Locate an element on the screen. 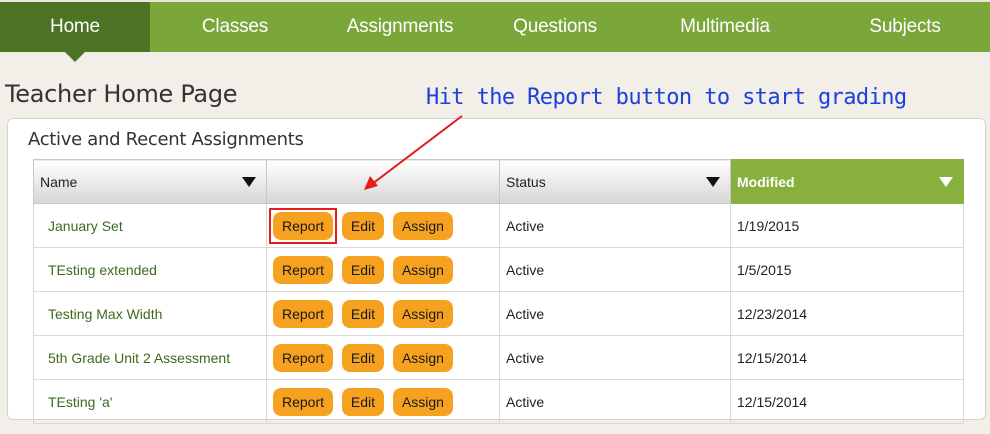 This screenshot has height=434, width=990. assignment-name: TEsting extended is located at coordinates (150, 269).